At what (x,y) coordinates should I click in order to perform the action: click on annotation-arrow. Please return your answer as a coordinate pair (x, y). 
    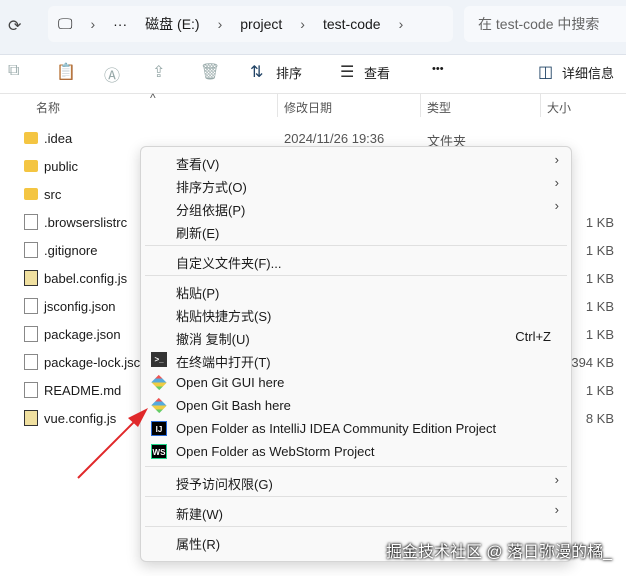
    Looking at the image, I should click on (112, 443).